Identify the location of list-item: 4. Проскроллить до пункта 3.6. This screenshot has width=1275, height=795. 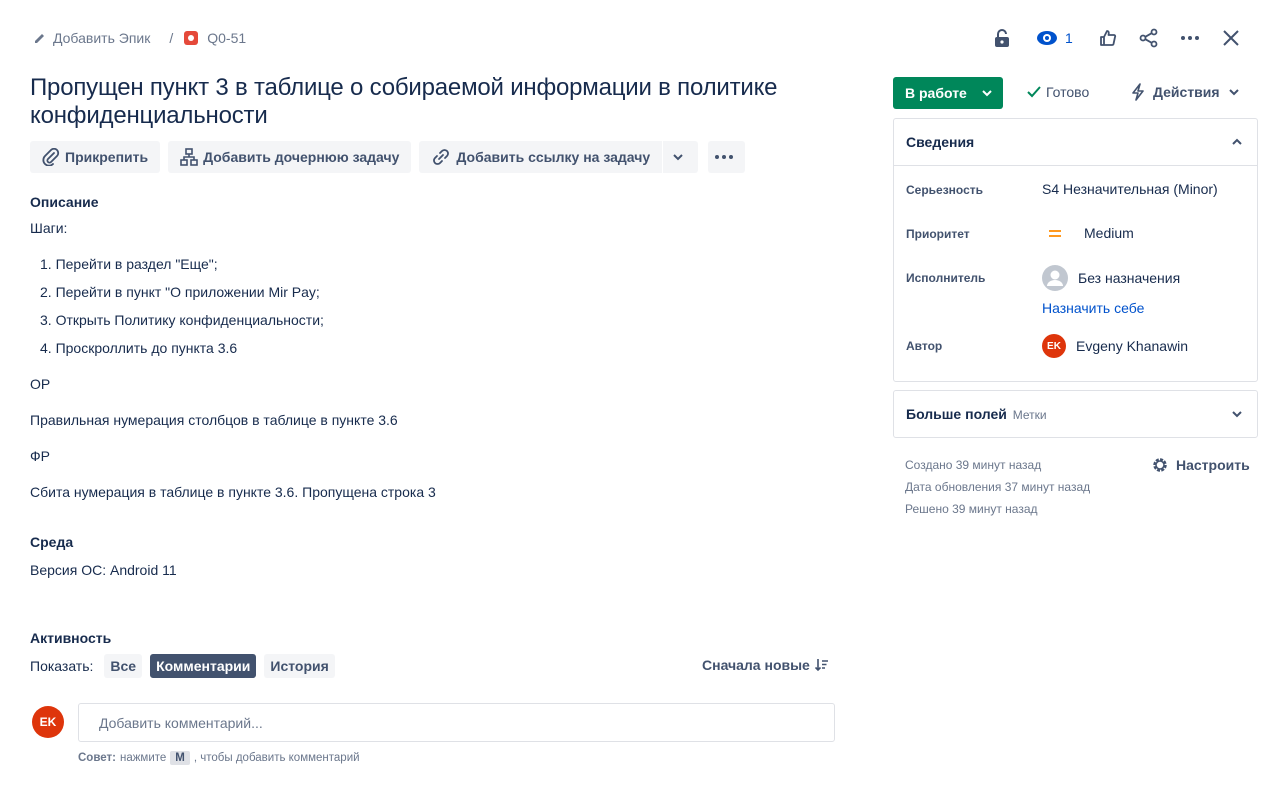
(139, 348).